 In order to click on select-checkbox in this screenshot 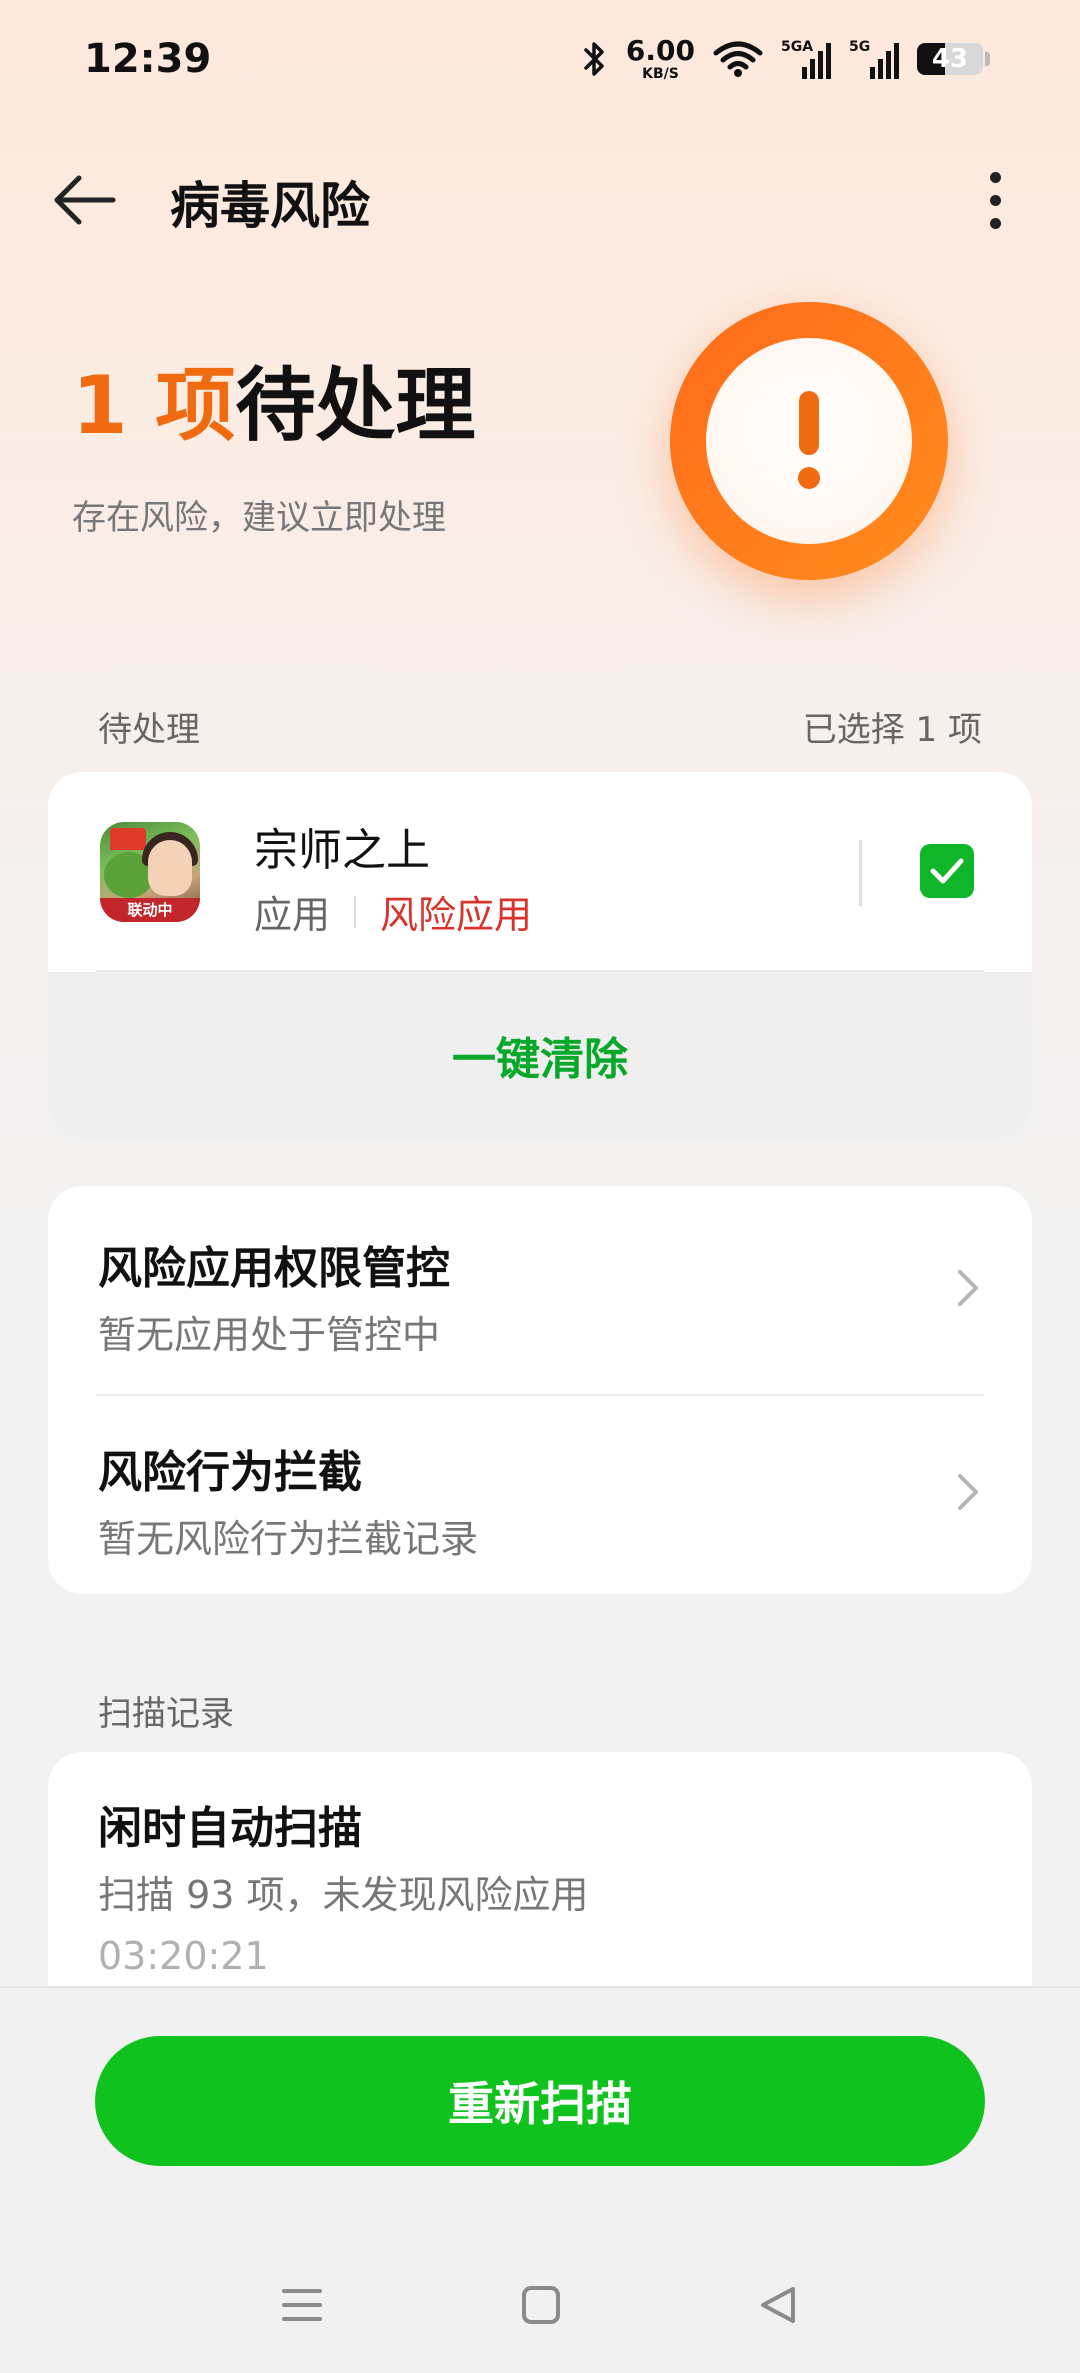, I will do `click(947, 871)`.